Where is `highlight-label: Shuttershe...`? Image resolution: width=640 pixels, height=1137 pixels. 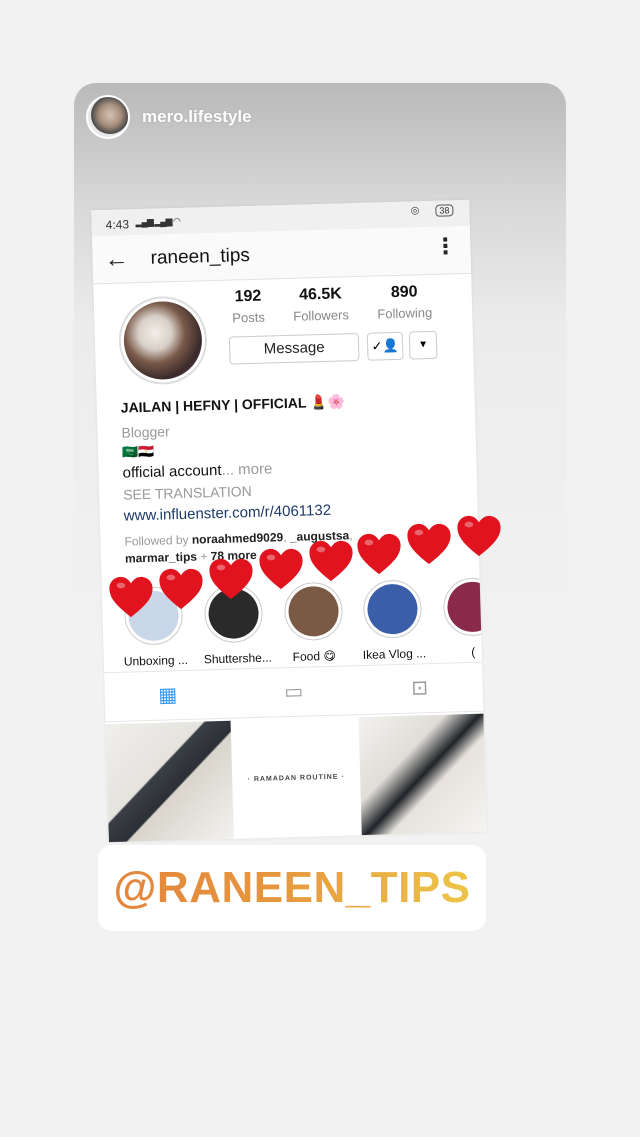 highlight-label: Shuttershe... is located at coordinates (238, 658).